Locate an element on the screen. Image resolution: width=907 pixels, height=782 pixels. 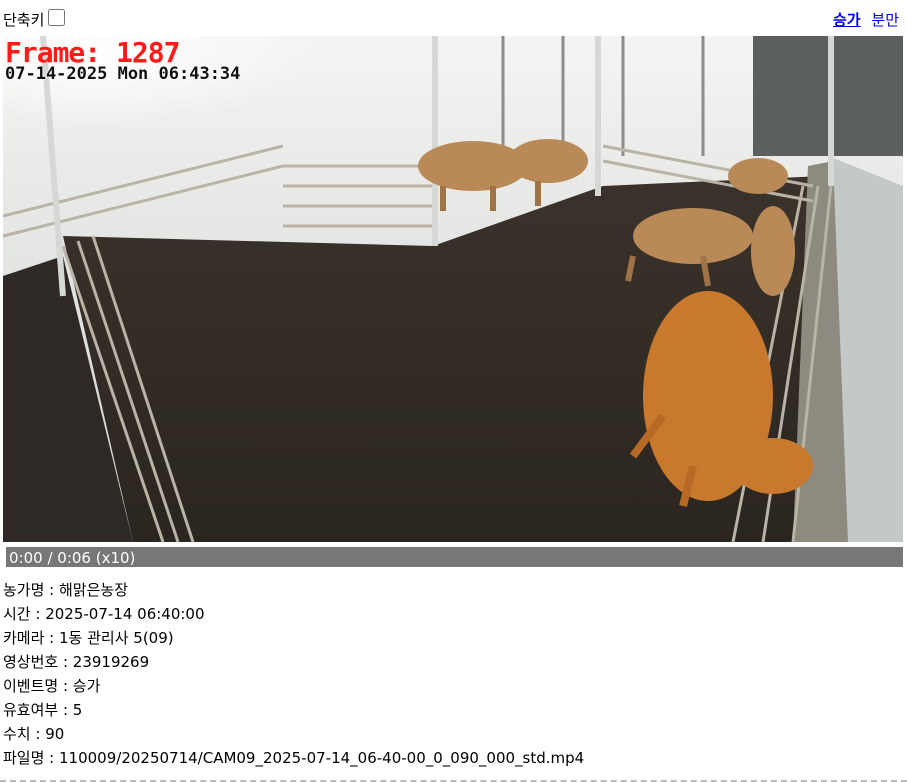
tab-calving: 분만 is located at coordinates (885, 20).